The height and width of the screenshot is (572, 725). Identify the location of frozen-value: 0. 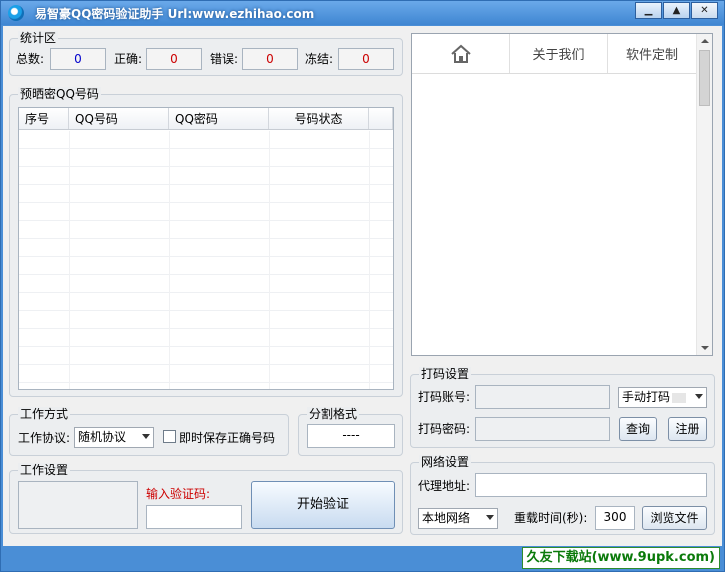
(366, 59).